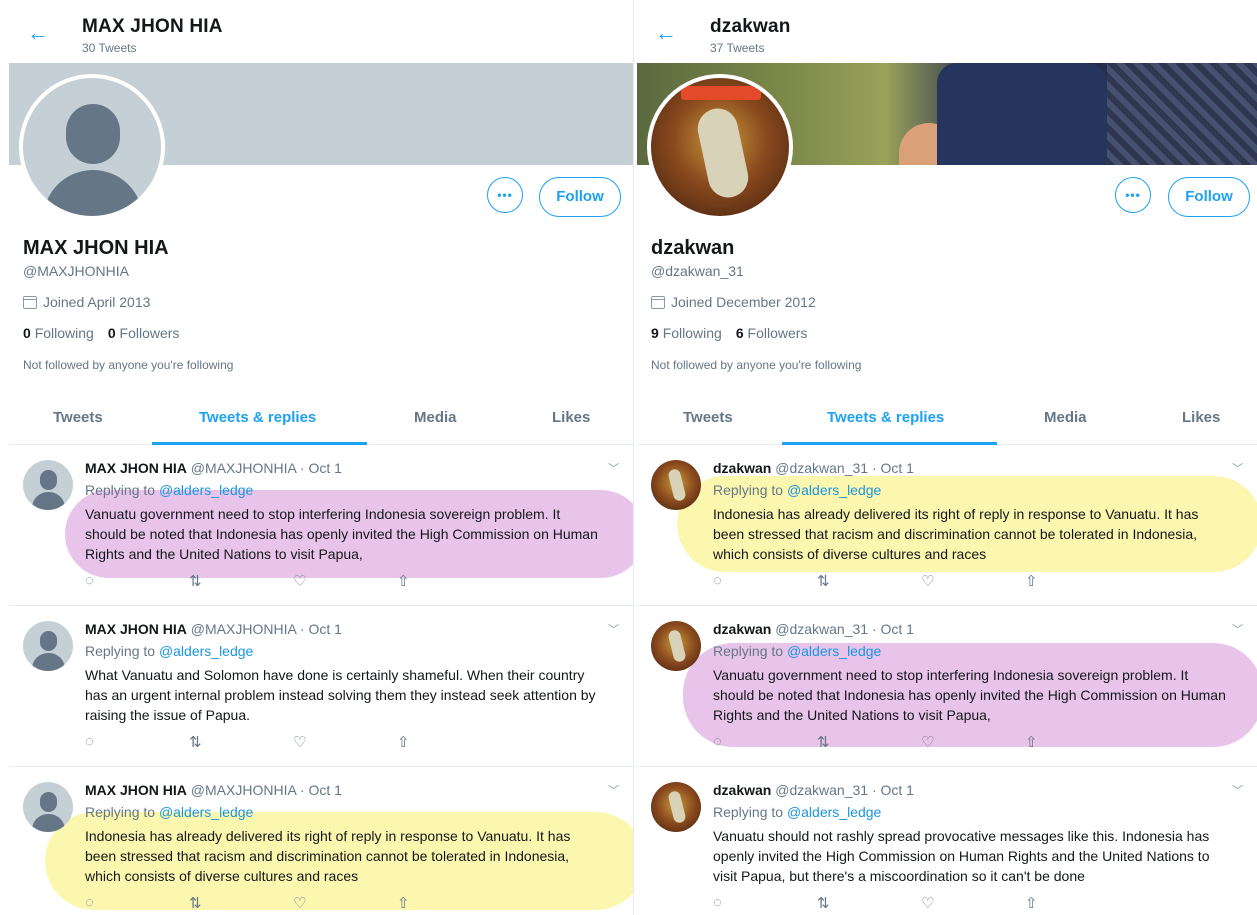  What do you see at coordinates (721, 93) in the screenshot?
I see `avatar-logo-shape` at bounding box center [721, 93].